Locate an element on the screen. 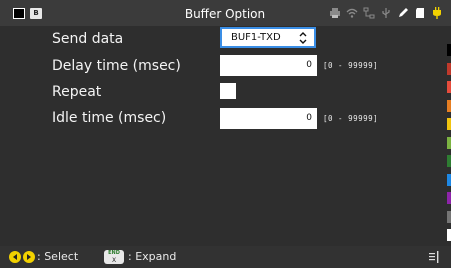  repeat-checkbox is located at coordinates (228, 91).